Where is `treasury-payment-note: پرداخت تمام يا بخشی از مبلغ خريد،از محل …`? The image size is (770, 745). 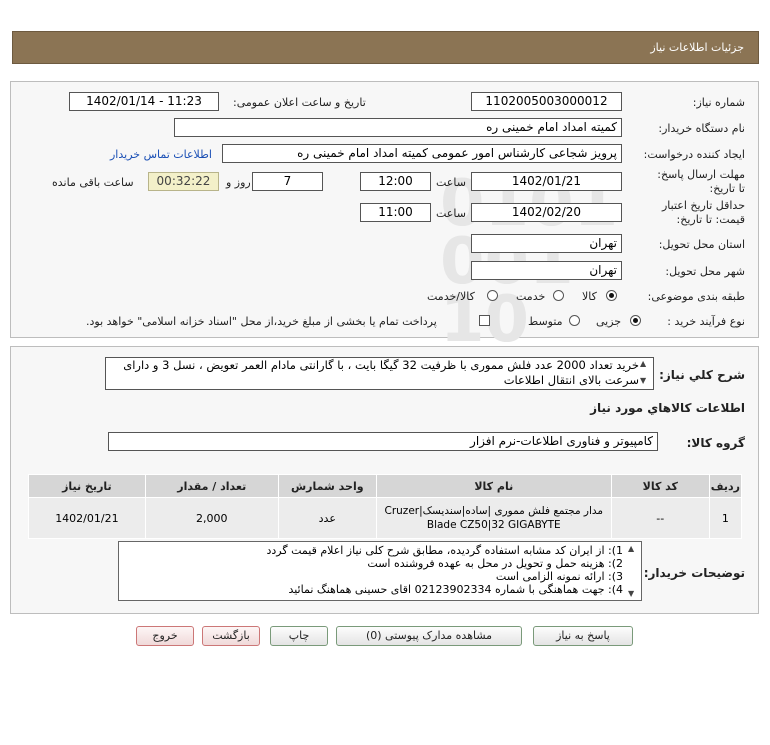 treasury-payment-note: پرداخت تمام يا بخشی از مبلغ خريد،از محل … is located at coordinates (261, 321).